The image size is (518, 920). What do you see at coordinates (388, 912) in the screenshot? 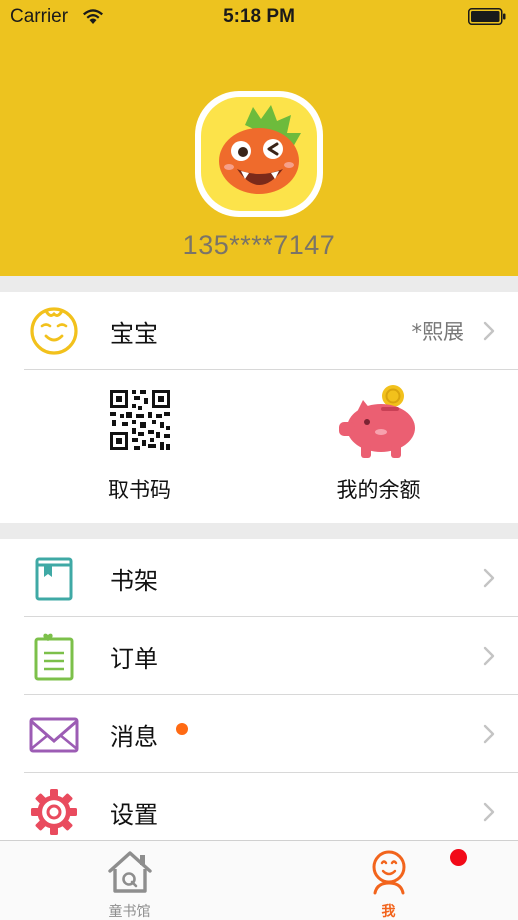
I see `tab-me-label: 我` at bounding box center [388, 912].